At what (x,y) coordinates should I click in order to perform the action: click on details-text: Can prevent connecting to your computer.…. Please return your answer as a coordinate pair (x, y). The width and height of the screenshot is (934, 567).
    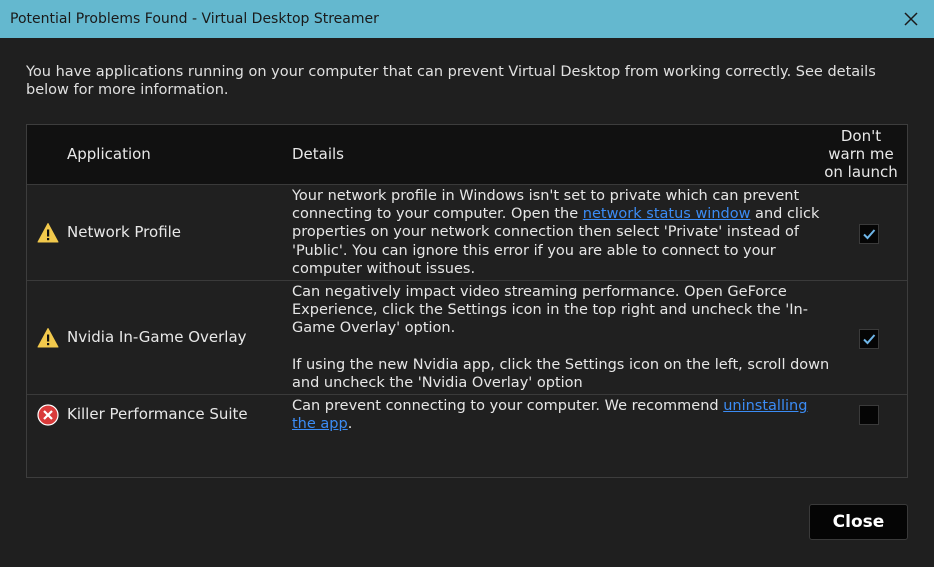
    Looking at the image, I should click on (508, 406).